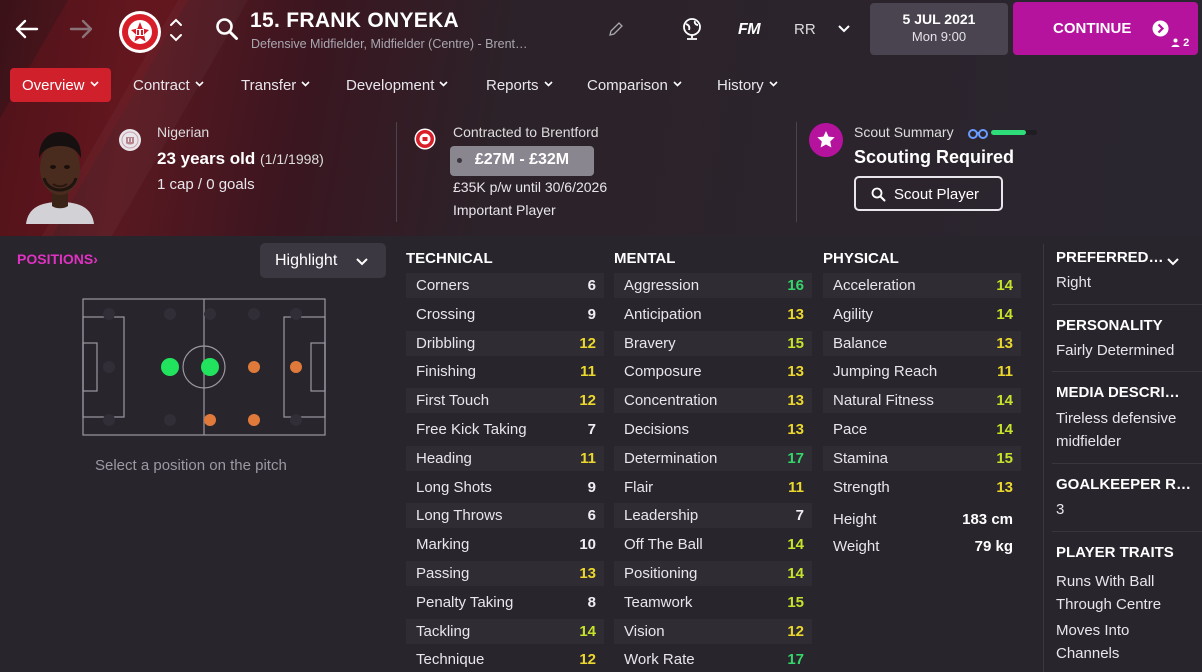 This screenshot has height=672, width=1202. What do you see at coordinates (922, 285) in the screenshot?
I see `attribute-row: Acceleration 14` at bounding box center [922, 285].